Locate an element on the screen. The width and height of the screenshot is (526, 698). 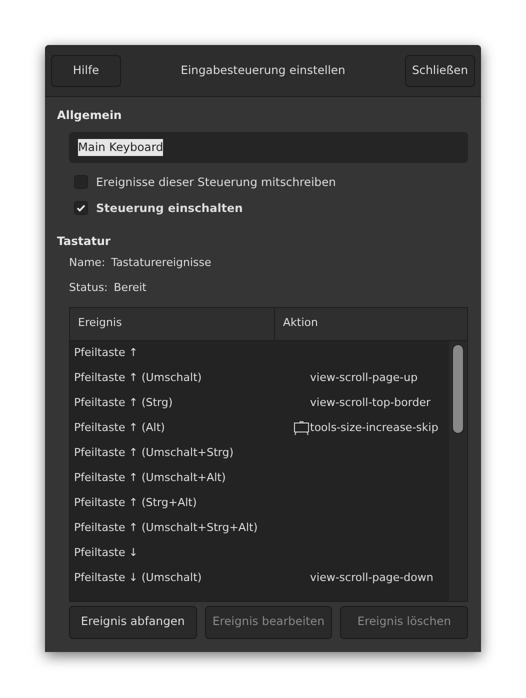
info-value: Bereit is located at coordinates (130, 288).